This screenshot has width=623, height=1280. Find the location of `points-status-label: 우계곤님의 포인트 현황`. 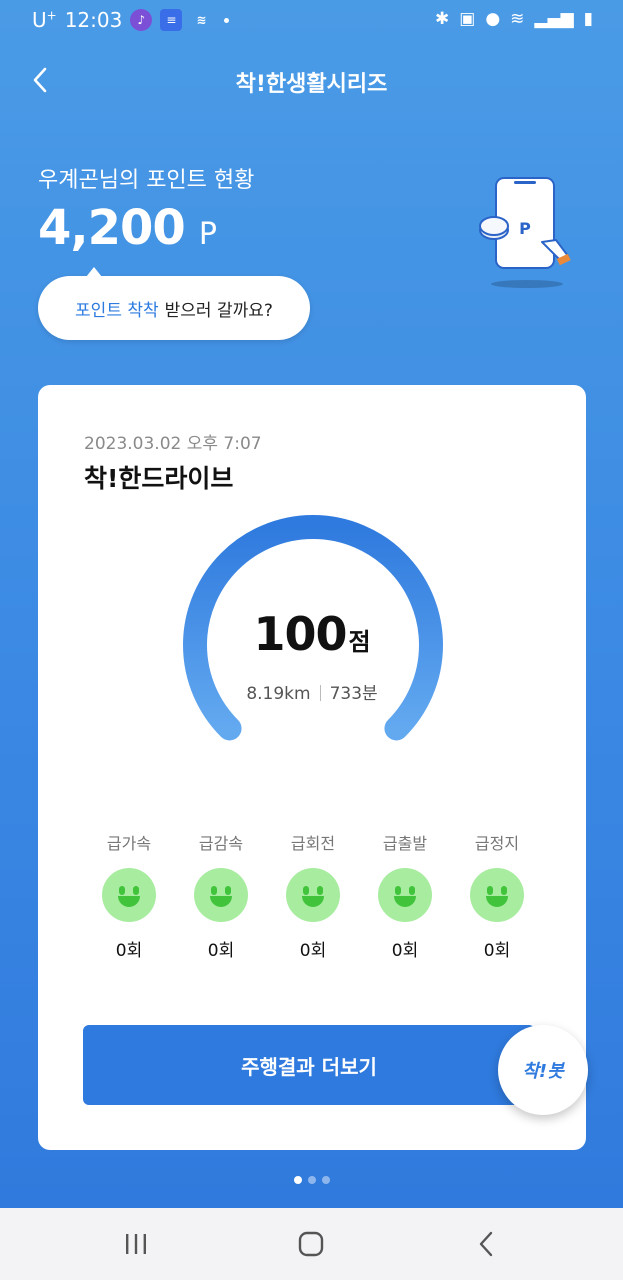

points-status-label: 우계곤님의 포인트 현황 is located at coordinates (146, 180).